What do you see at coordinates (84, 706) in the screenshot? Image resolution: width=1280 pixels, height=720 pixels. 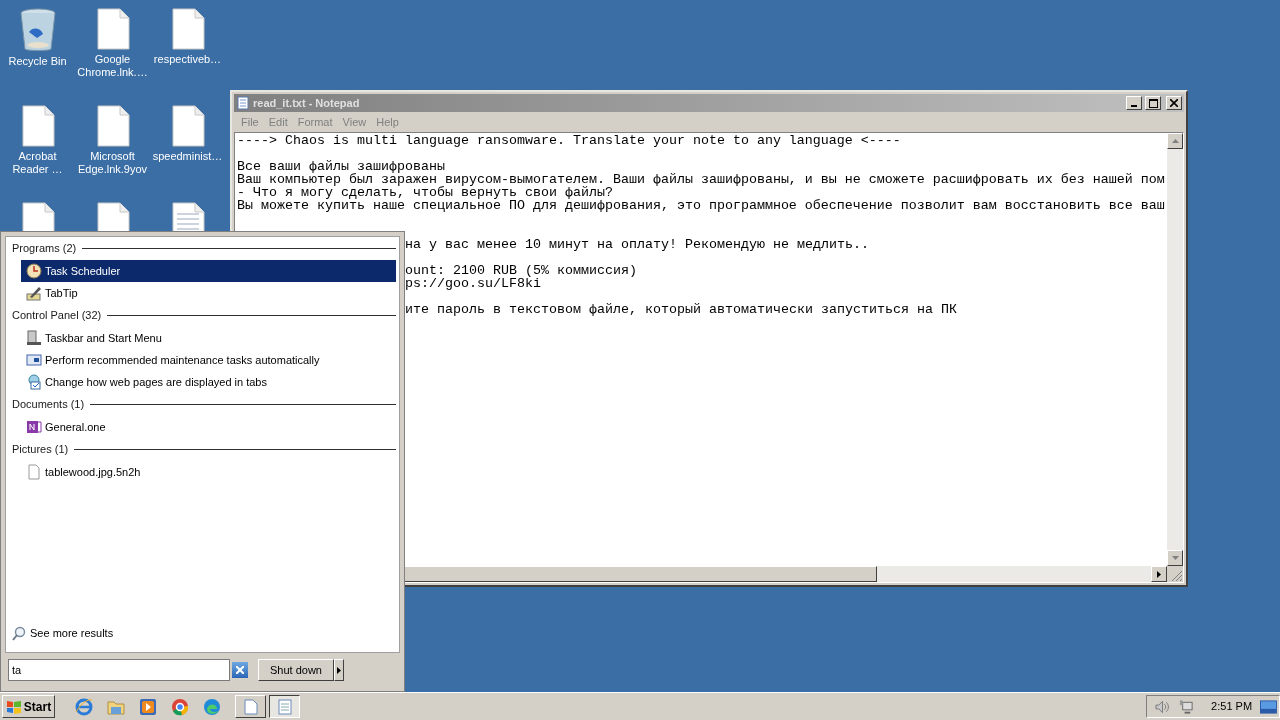 I see `browser-e-icon` at bounding box center [84, 706].